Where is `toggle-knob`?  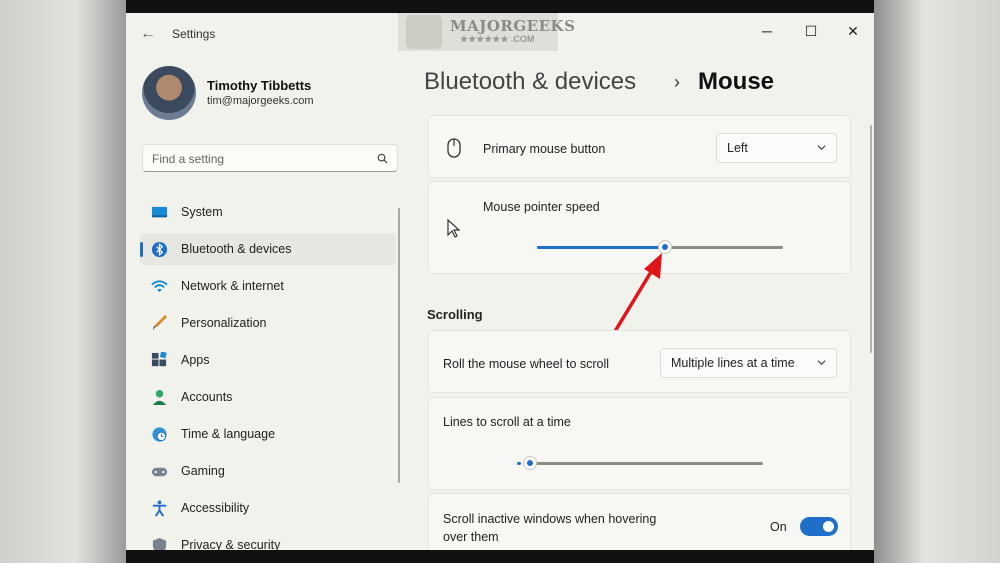 toggle-knob is located at coordinates (828, 526).